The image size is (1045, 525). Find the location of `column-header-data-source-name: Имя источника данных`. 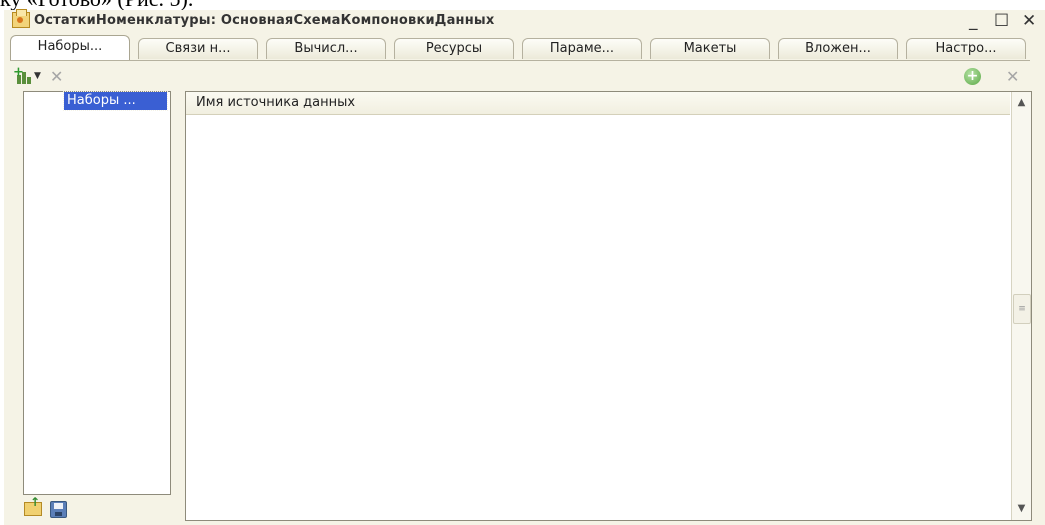

column-header-data-source-name: Имя источника данных is located at coordinates (275, 102).